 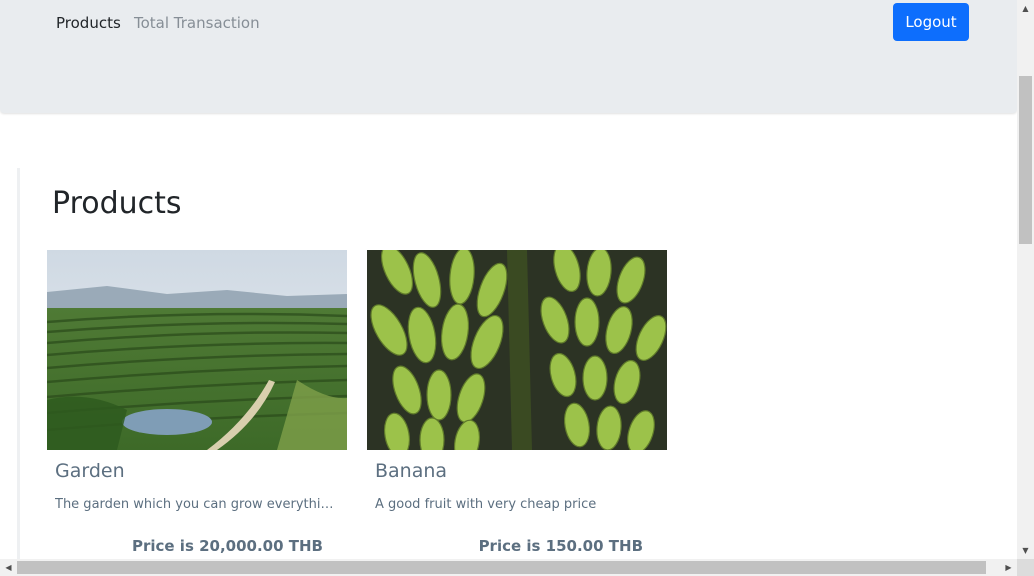 What do you see at coordinates (1025, 160) in the screenshot?
I see `vertical-scroll-thumb` at bounding box center [1025, 160].